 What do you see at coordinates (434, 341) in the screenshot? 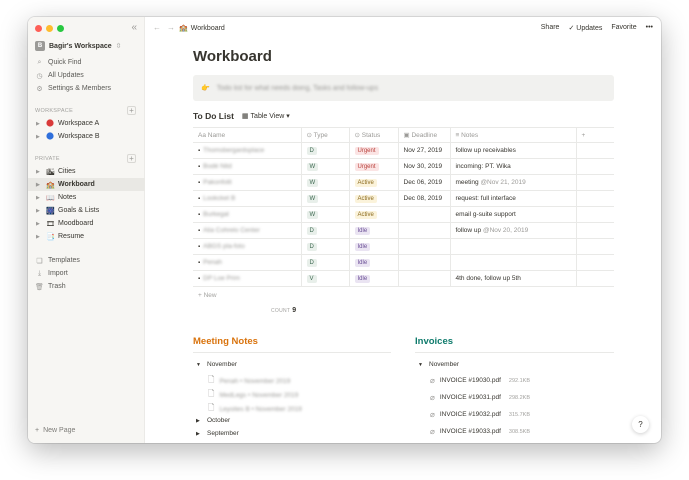
I see `invoices-heading: Invoices` at bounding box center [434, 341].